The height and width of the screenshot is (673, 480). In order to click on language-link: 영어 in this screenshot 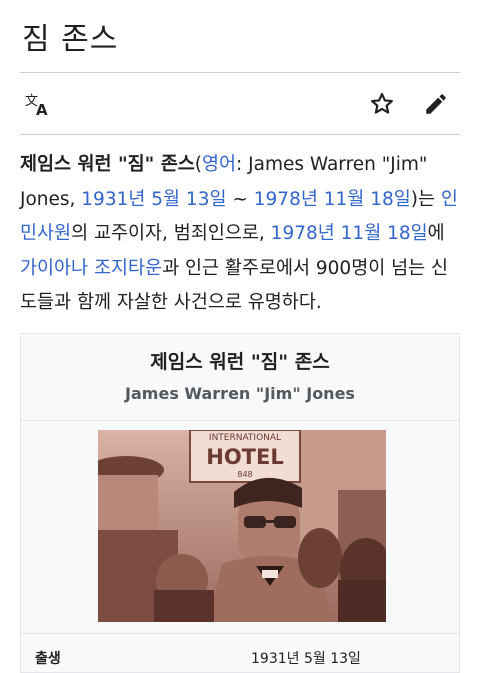, I will do `click(219, 164)`.